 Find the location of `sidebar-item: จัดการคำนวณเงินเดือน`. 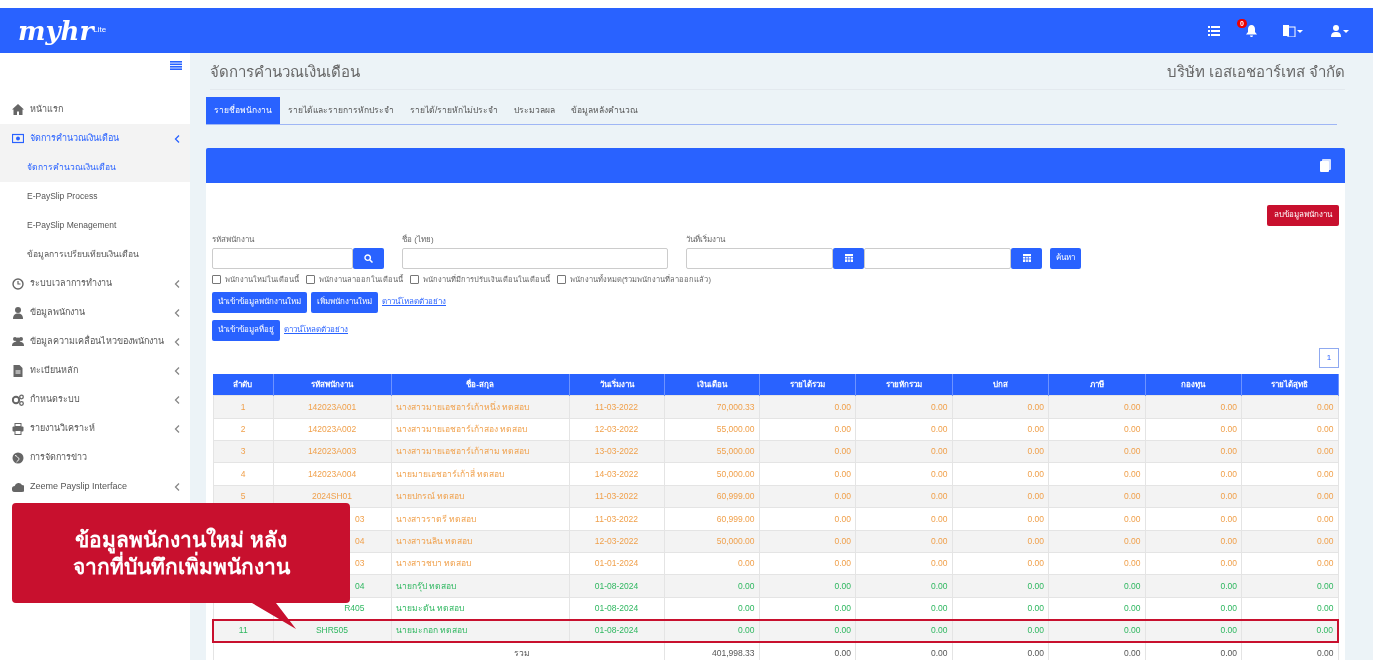

sidebar-item: จัดการคำนวณเงินเดือน is located at coordinates (95, 138).